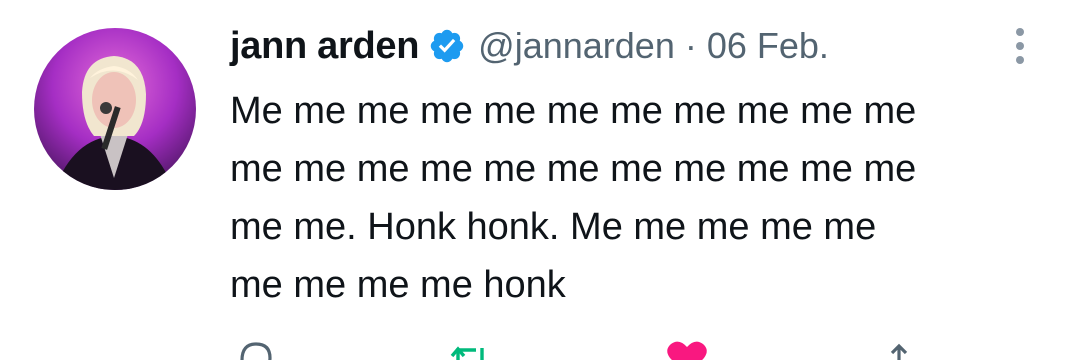 The image size is (1080, 360). What do you see at coordinates (553, 227) in the screenshot?
I see `tweet-text-line: me me. Honk honk. Me me me me me` at bounding box center [553, 227].